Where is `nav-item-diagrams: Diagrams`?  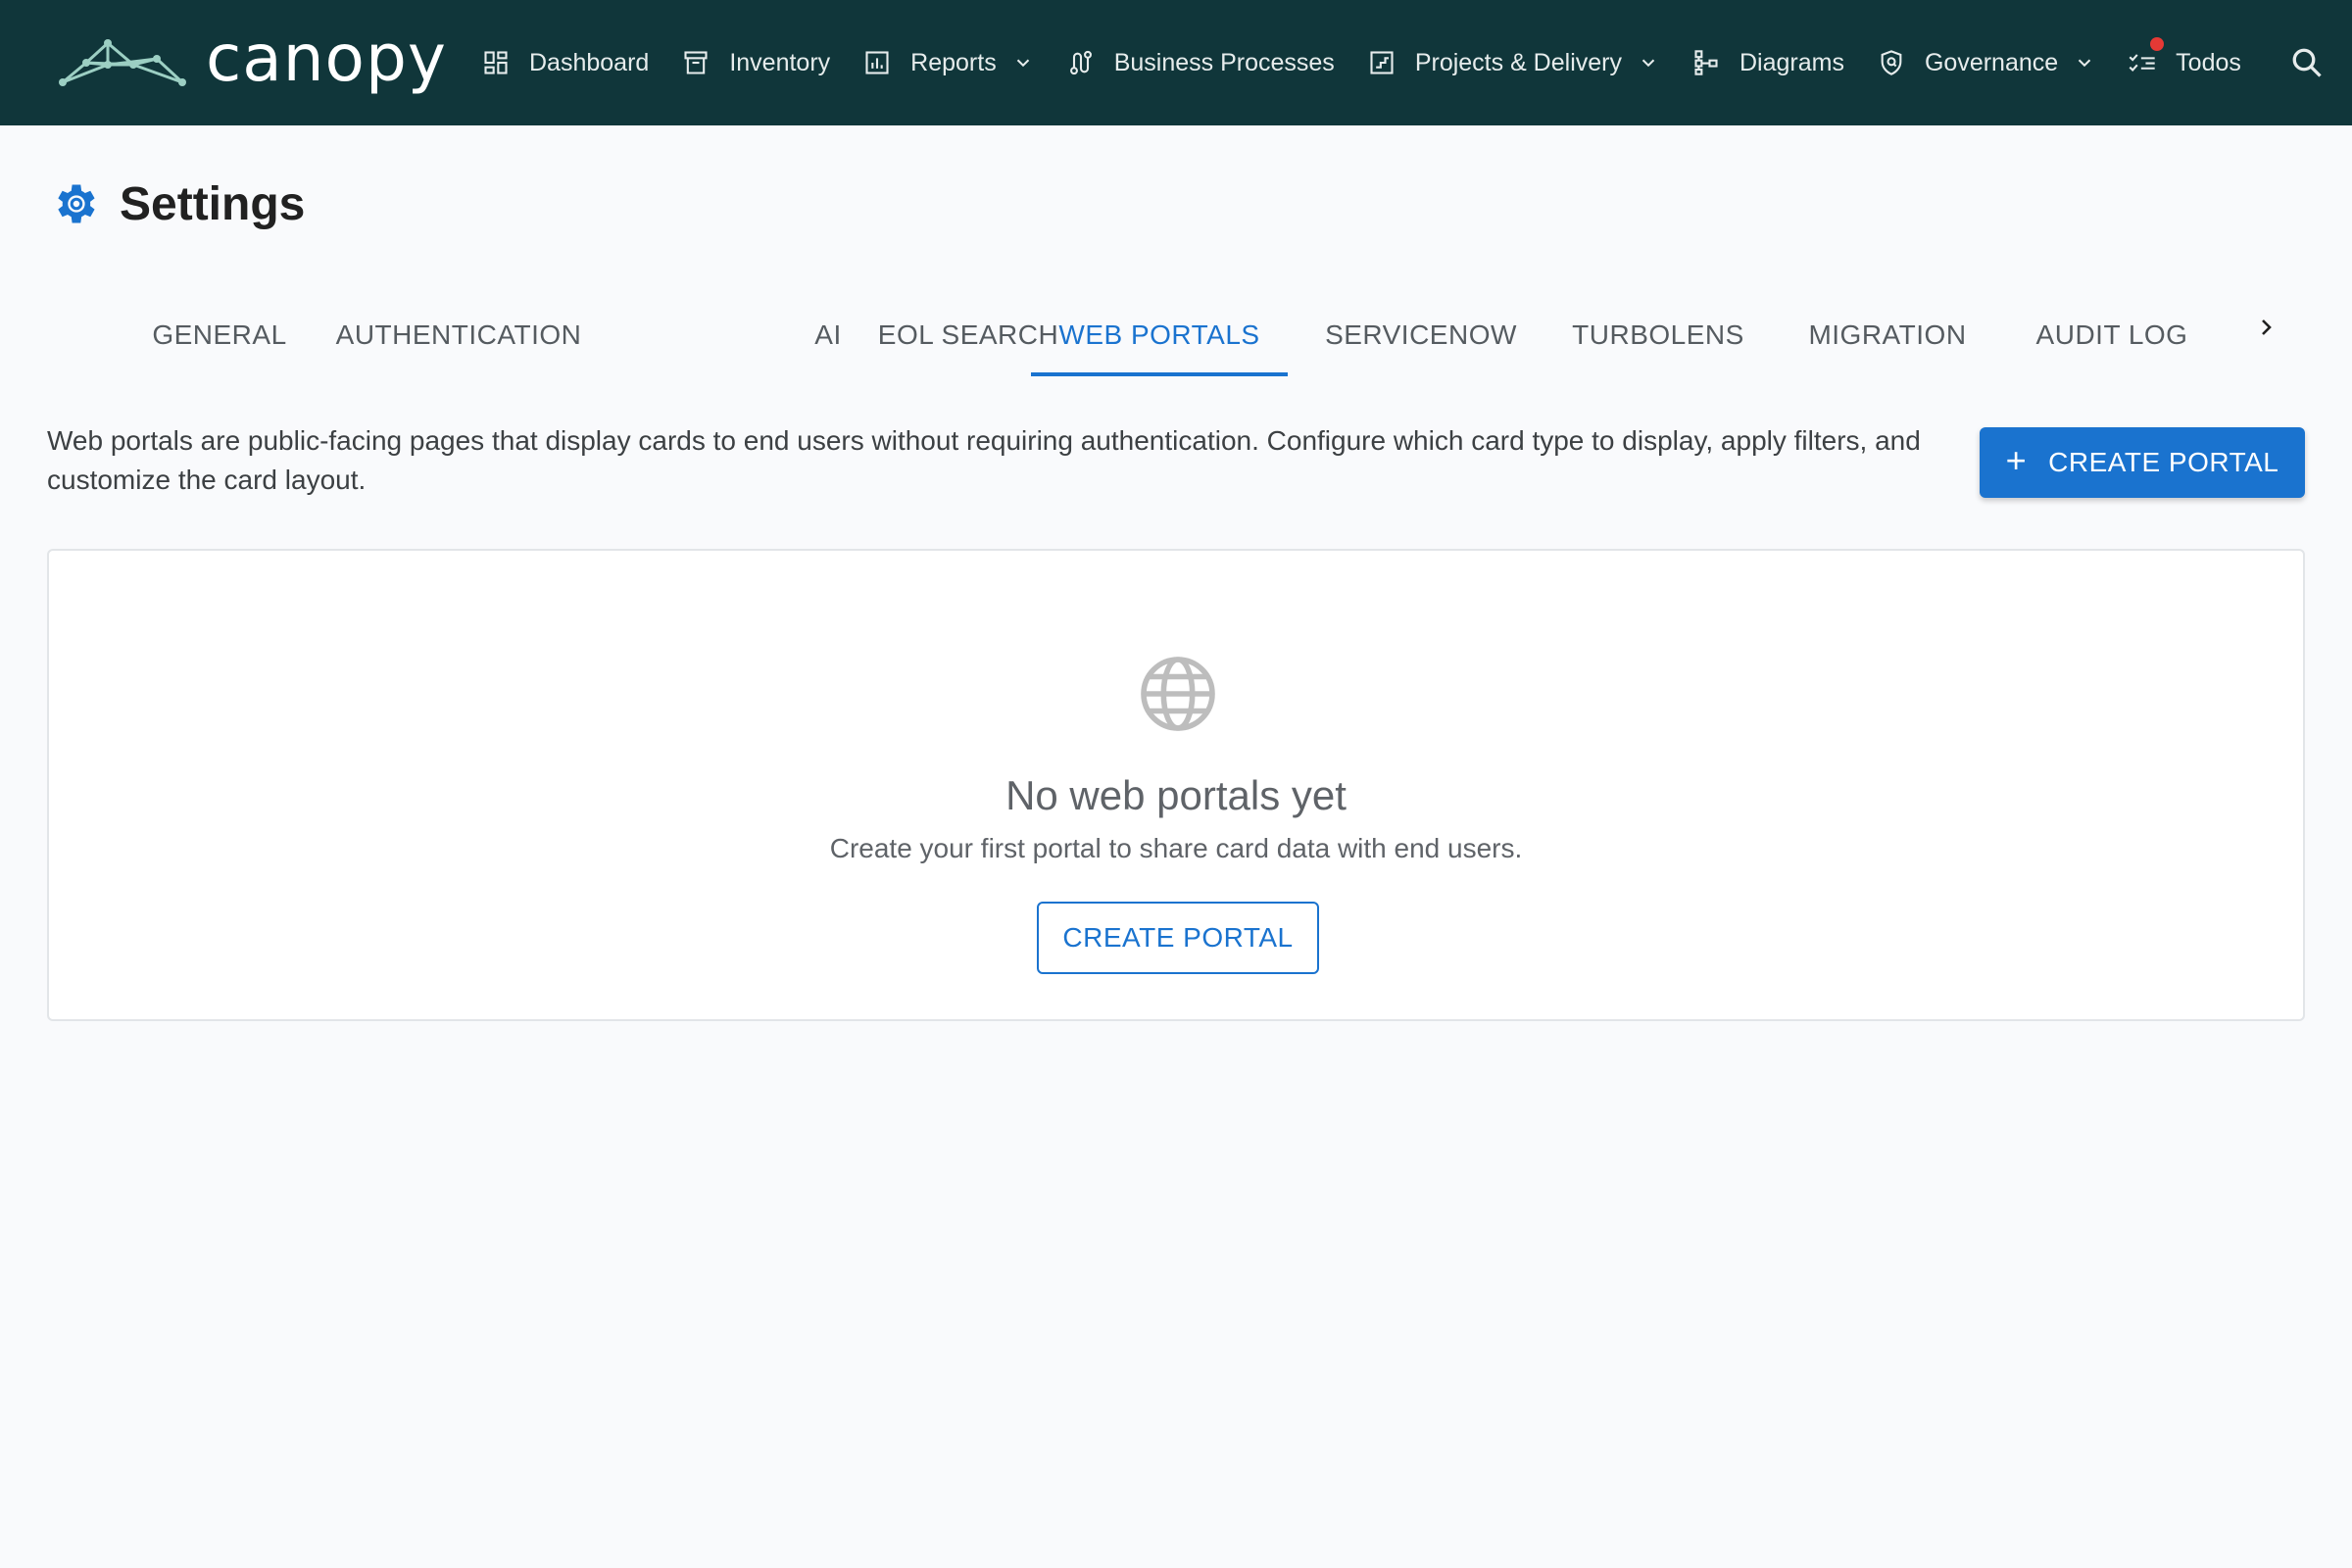
nav-item-diagrams: Diagrams is located at coordinates (1767, 62).